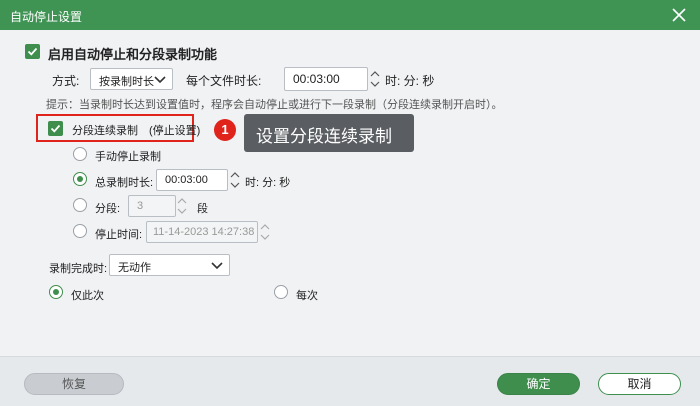 The image size is (700, 406). What do you see at coordinates (119, 235) in the screenshot?
I see `stop-time-label: 停止时间:` at bounding box center [119, 235].